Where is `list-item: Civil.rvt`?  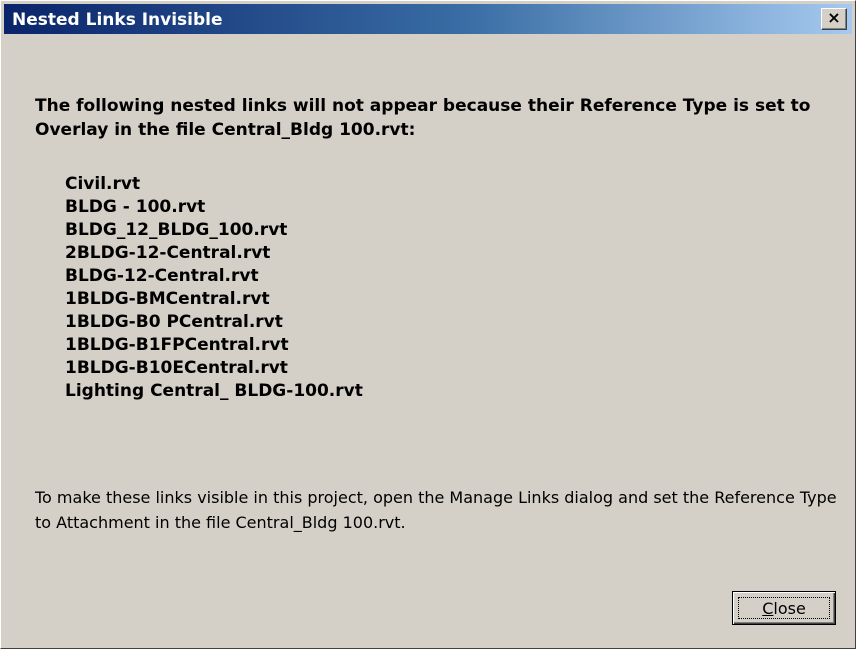
list-item: Civil.rvt is located at coordinates (103, 184).